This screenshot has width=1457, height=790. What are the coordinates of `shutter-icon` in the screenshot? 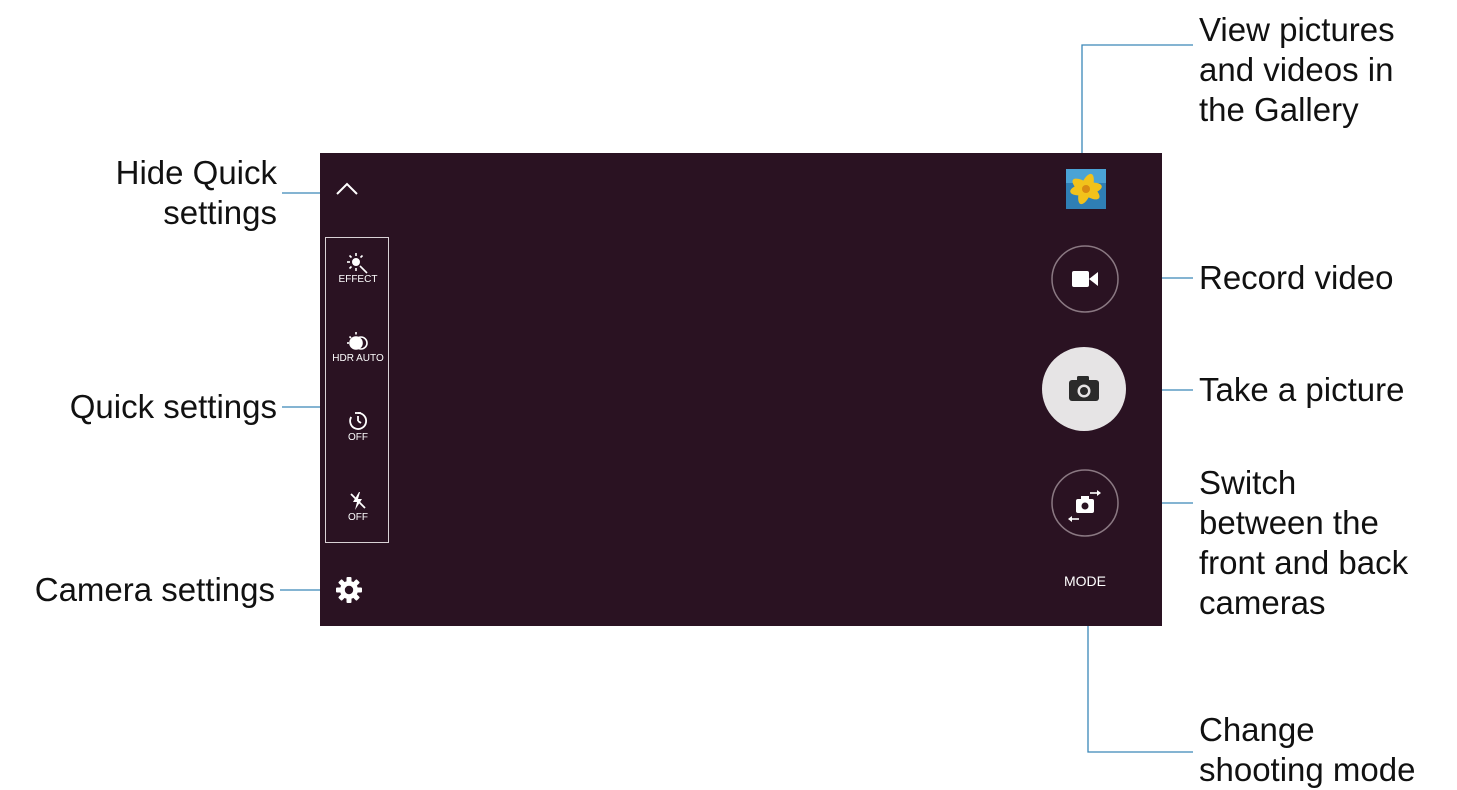 It's located at (1084, 389).